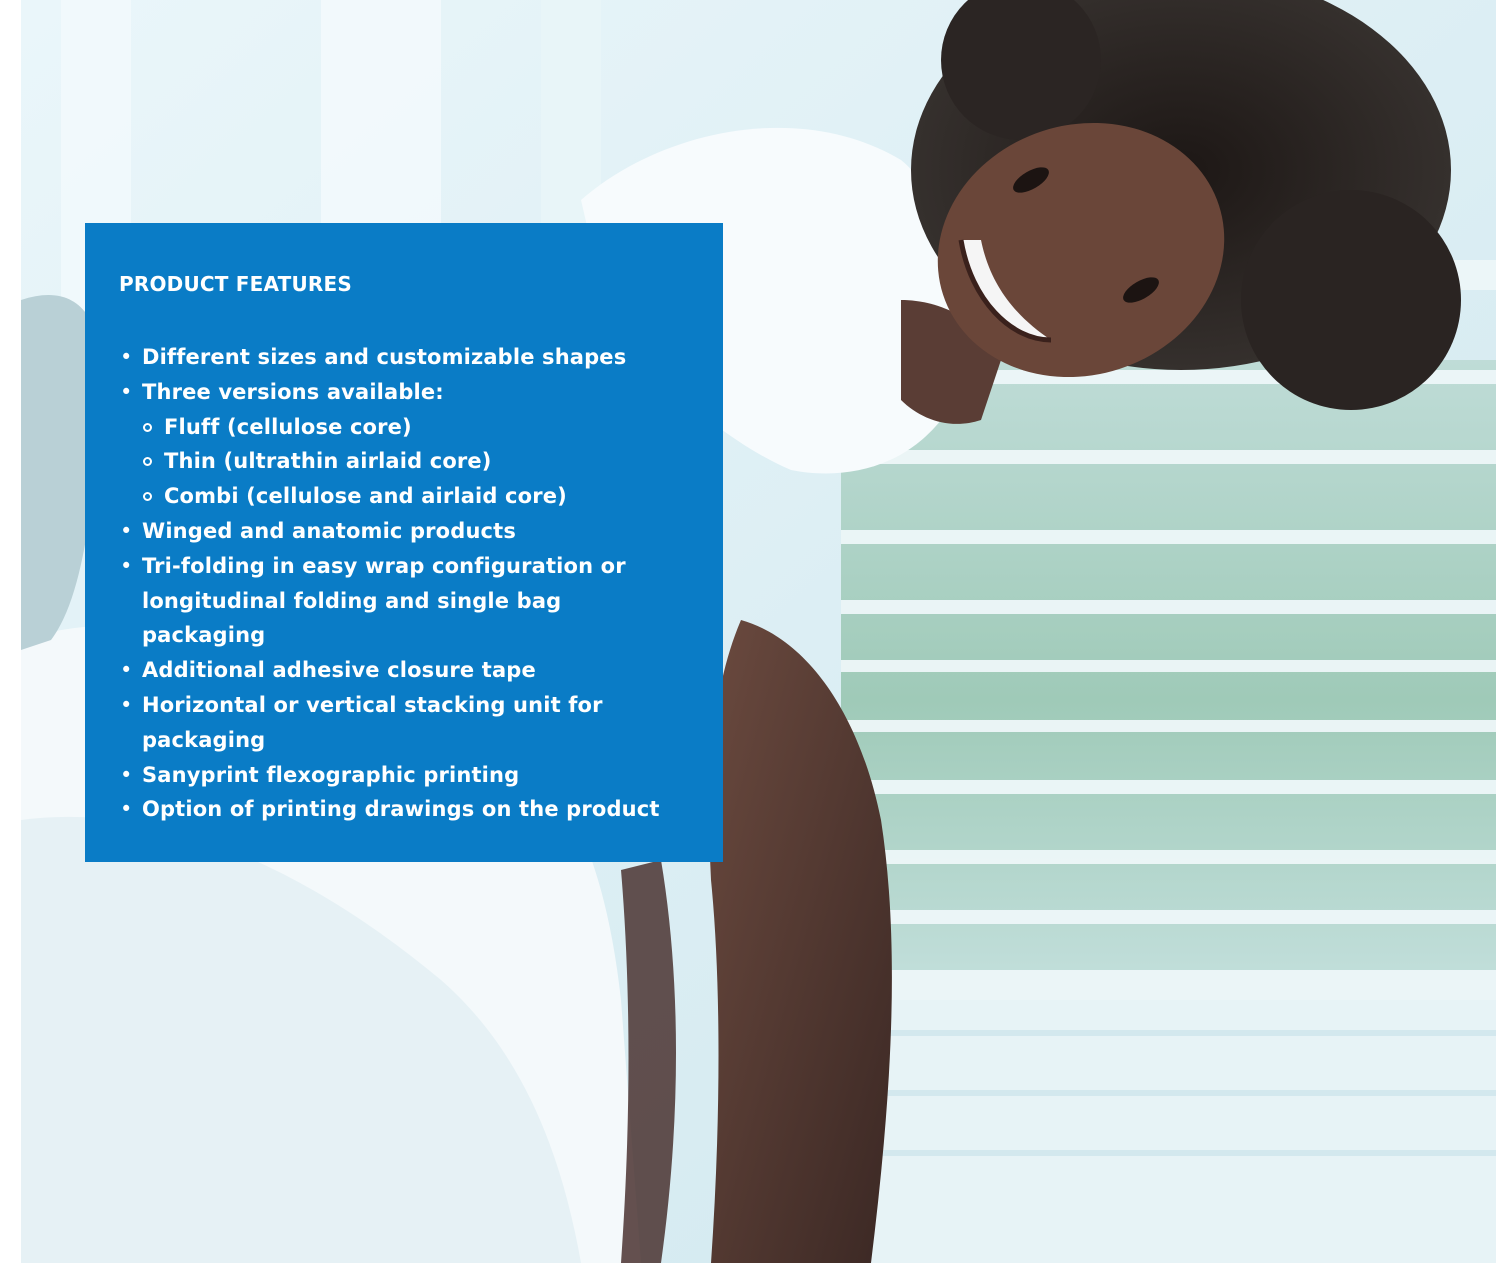 Image resolution: width=1496 pixels, height=1263 pixels. Describe the element at coordinates (365, 496) in the screenshot. I see `sub-feature-text: Combi (cellulose and airlaid core)` at that location.